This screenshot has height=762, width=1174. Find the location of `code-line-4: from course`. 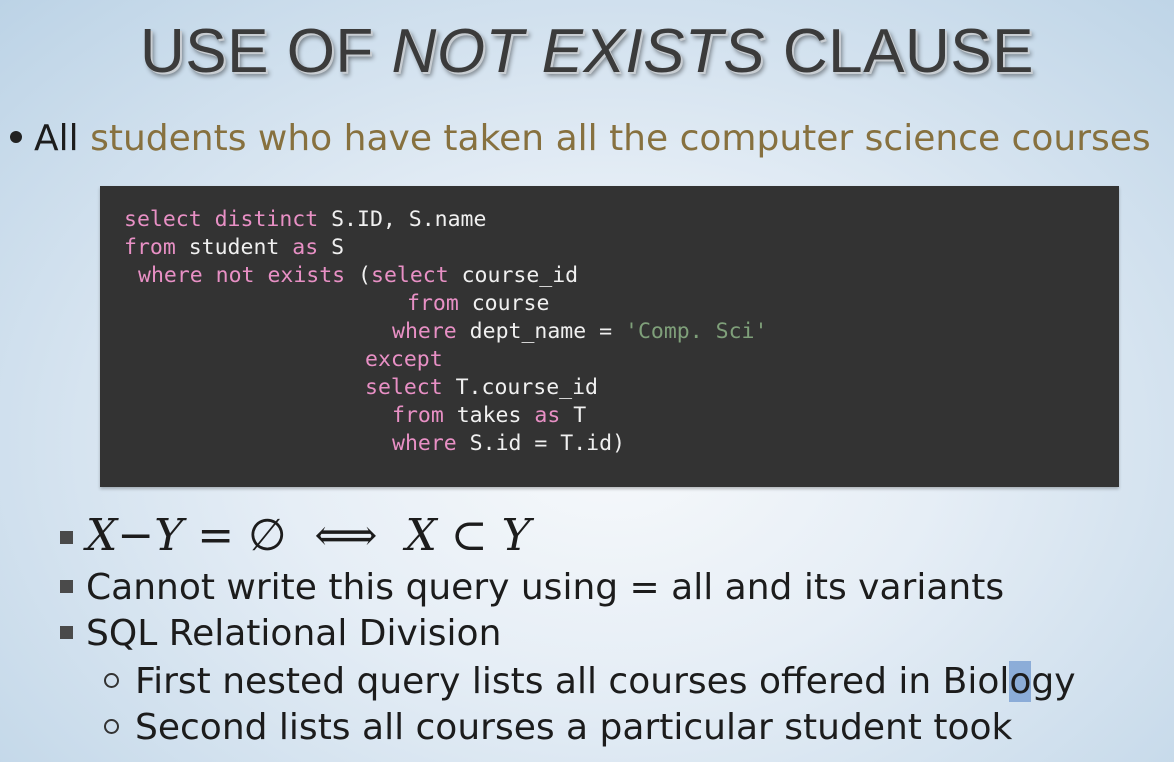

code-line-4: from course is located at coordinates (478, 304).